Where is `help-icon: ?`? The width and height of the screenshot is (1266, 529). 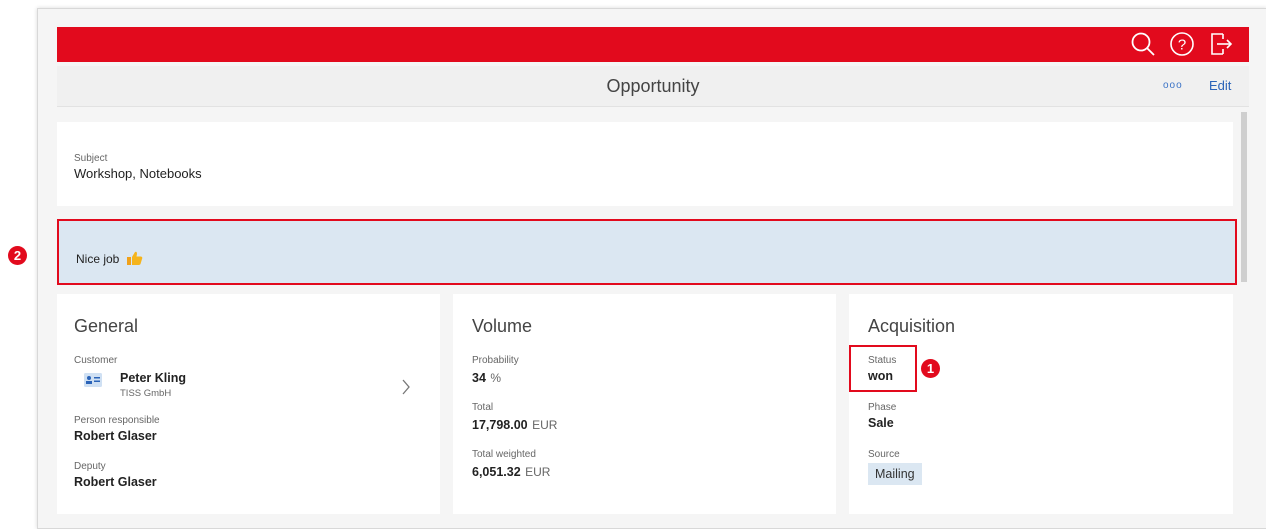 help-icon: ? is located at coordinates (1182, 44).